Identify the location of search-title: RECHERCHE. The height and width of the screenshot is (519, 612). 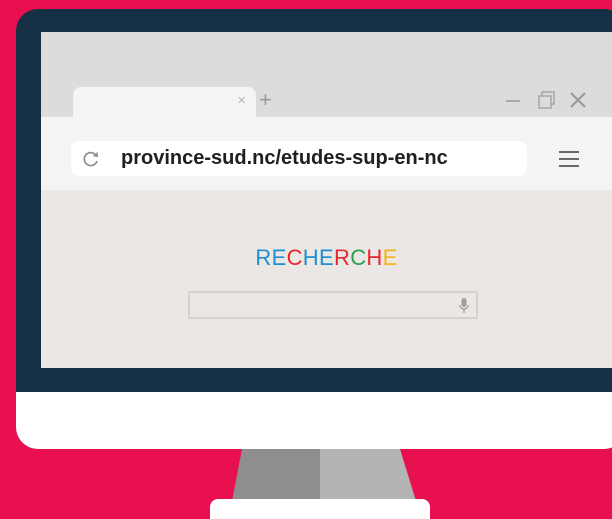
(326, 258).